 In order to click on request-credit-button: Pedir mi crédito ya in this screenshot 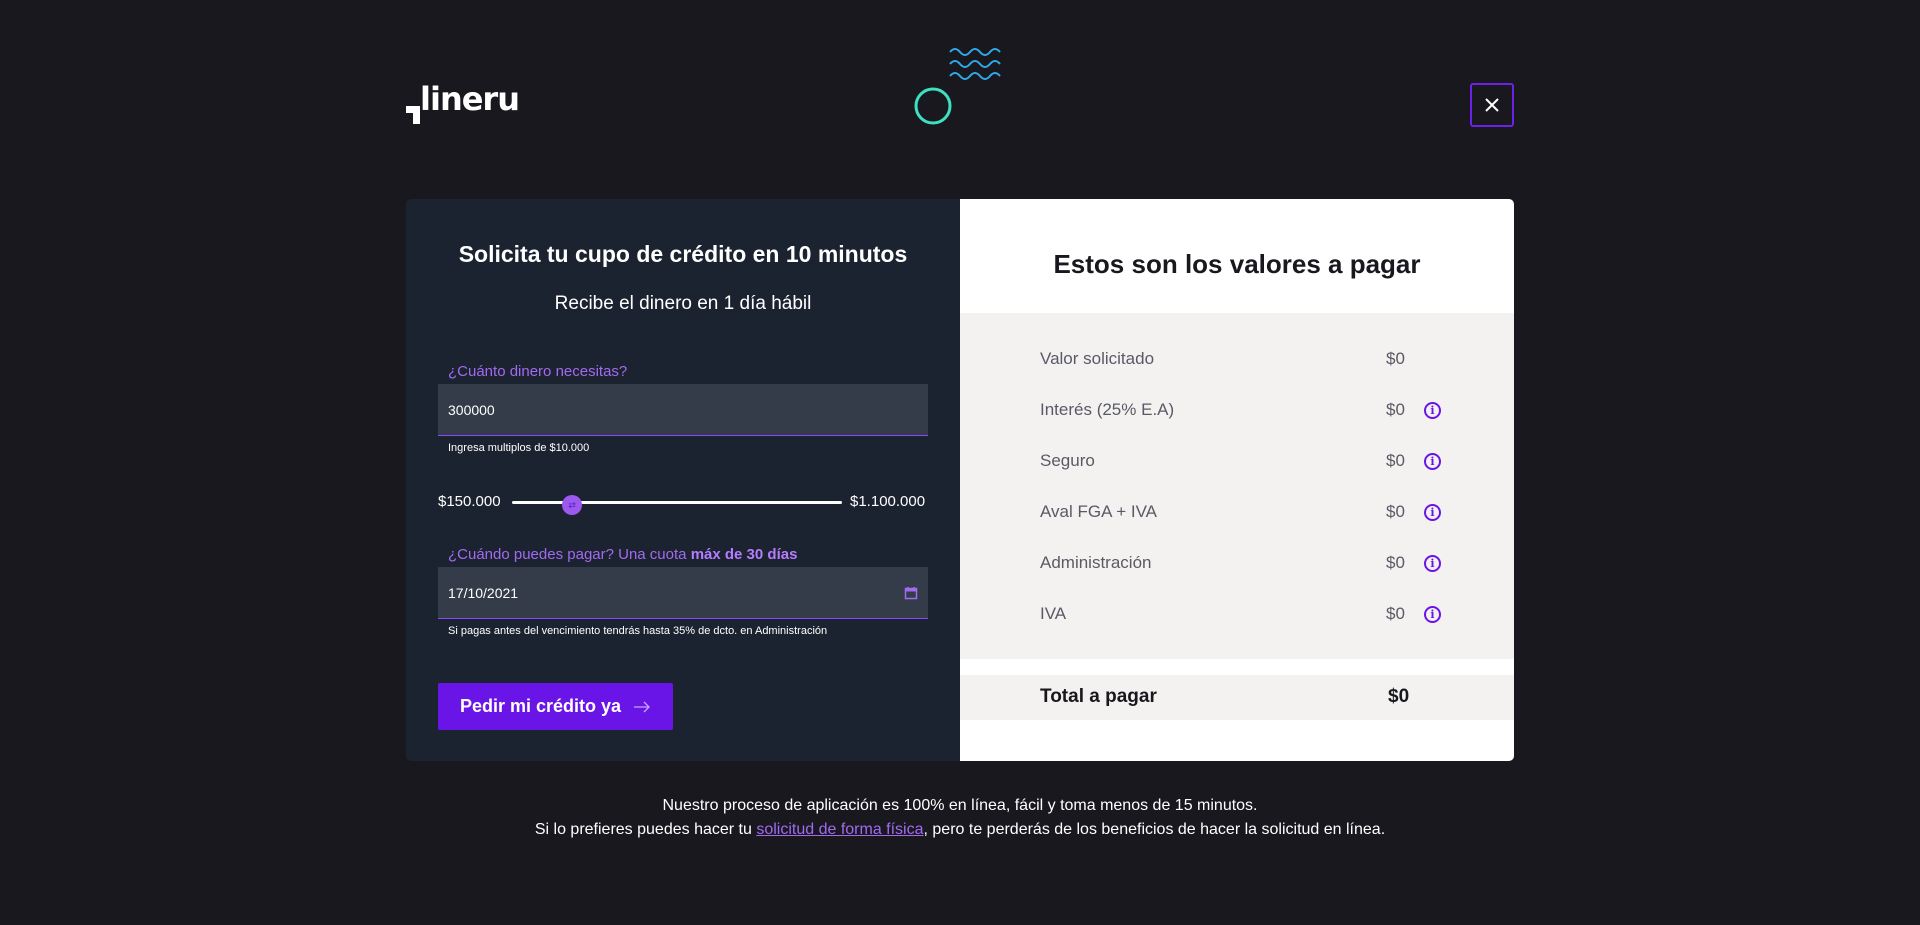, I will do `click(555, 706)`.